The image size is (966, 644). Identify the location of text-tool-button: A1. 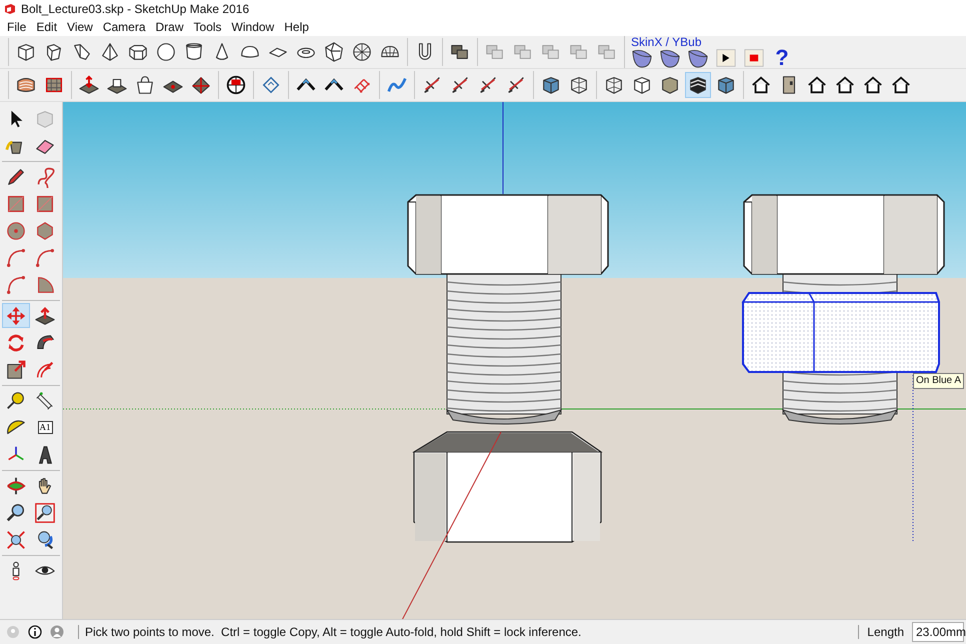
(45, 427).